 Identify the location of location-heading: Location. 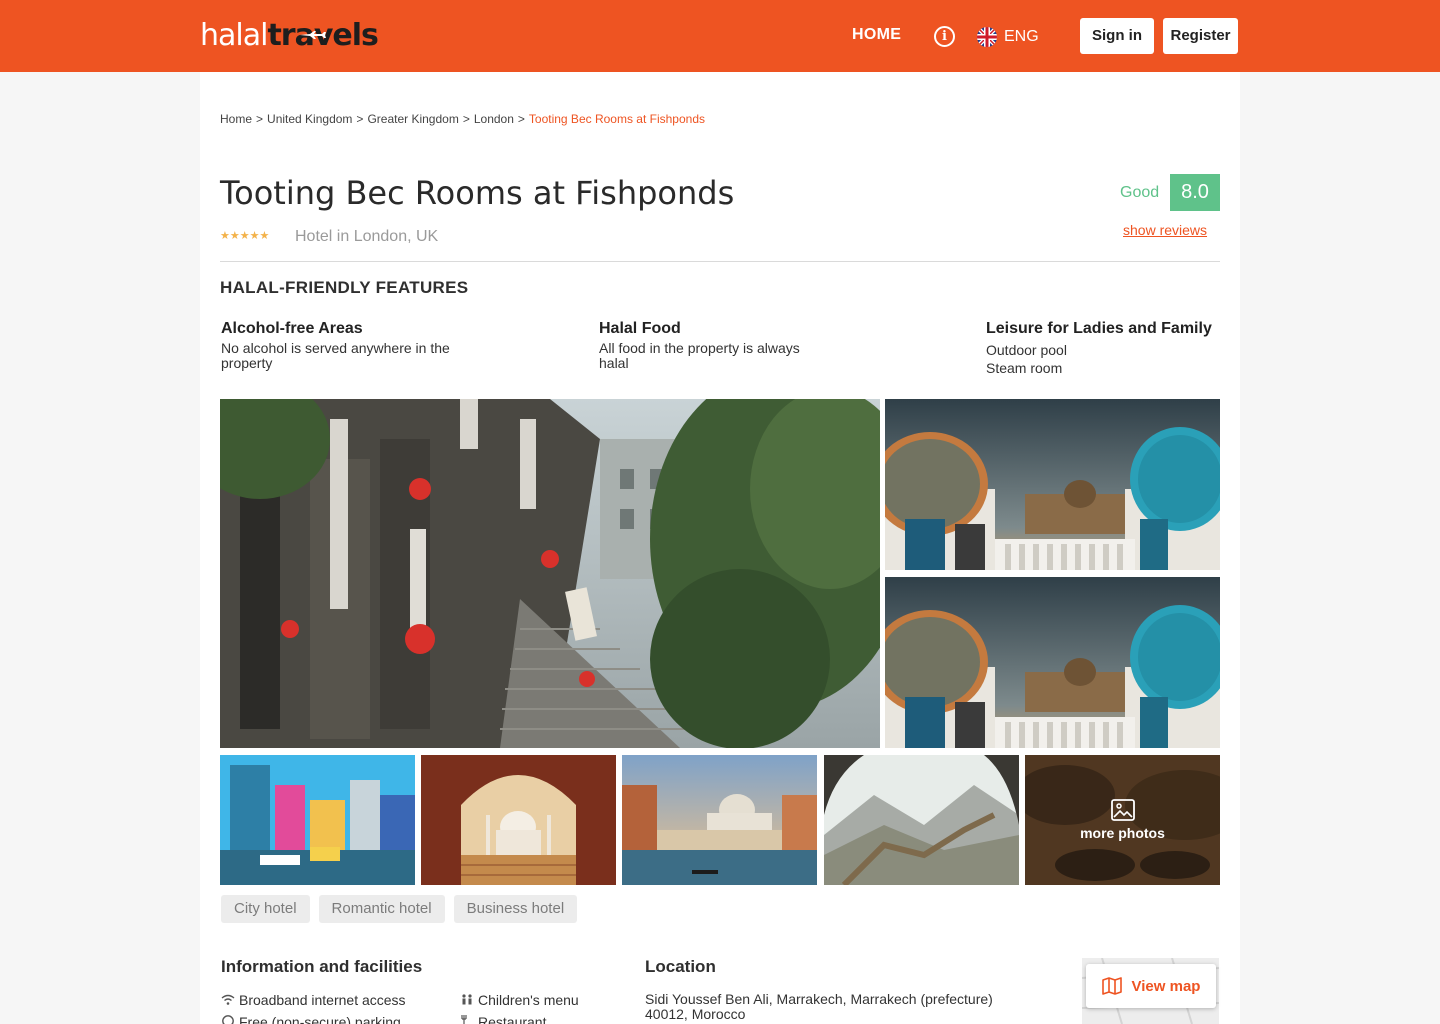
(680, 966).